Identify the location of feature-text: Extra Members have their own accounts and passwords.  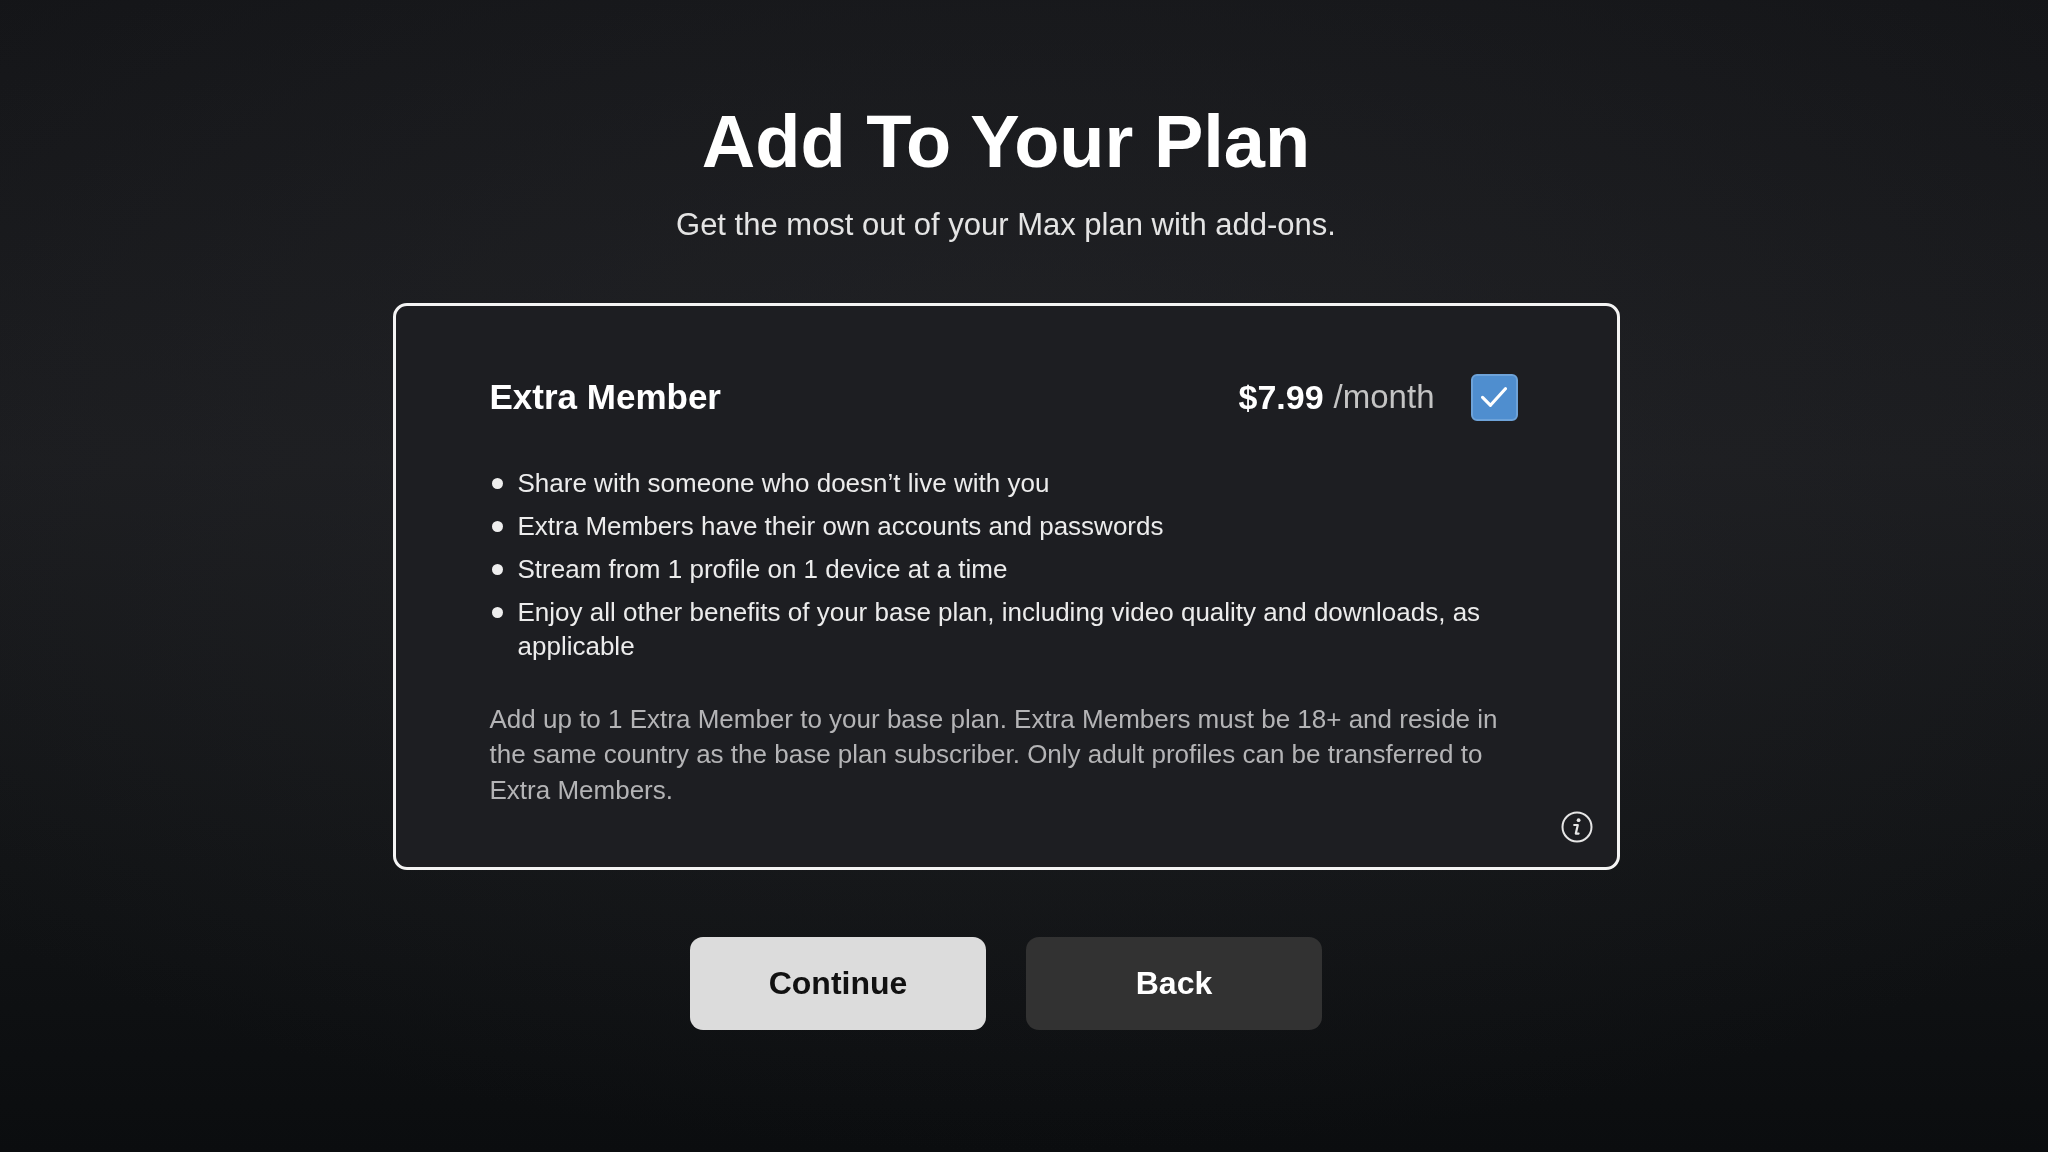
(840, 526).